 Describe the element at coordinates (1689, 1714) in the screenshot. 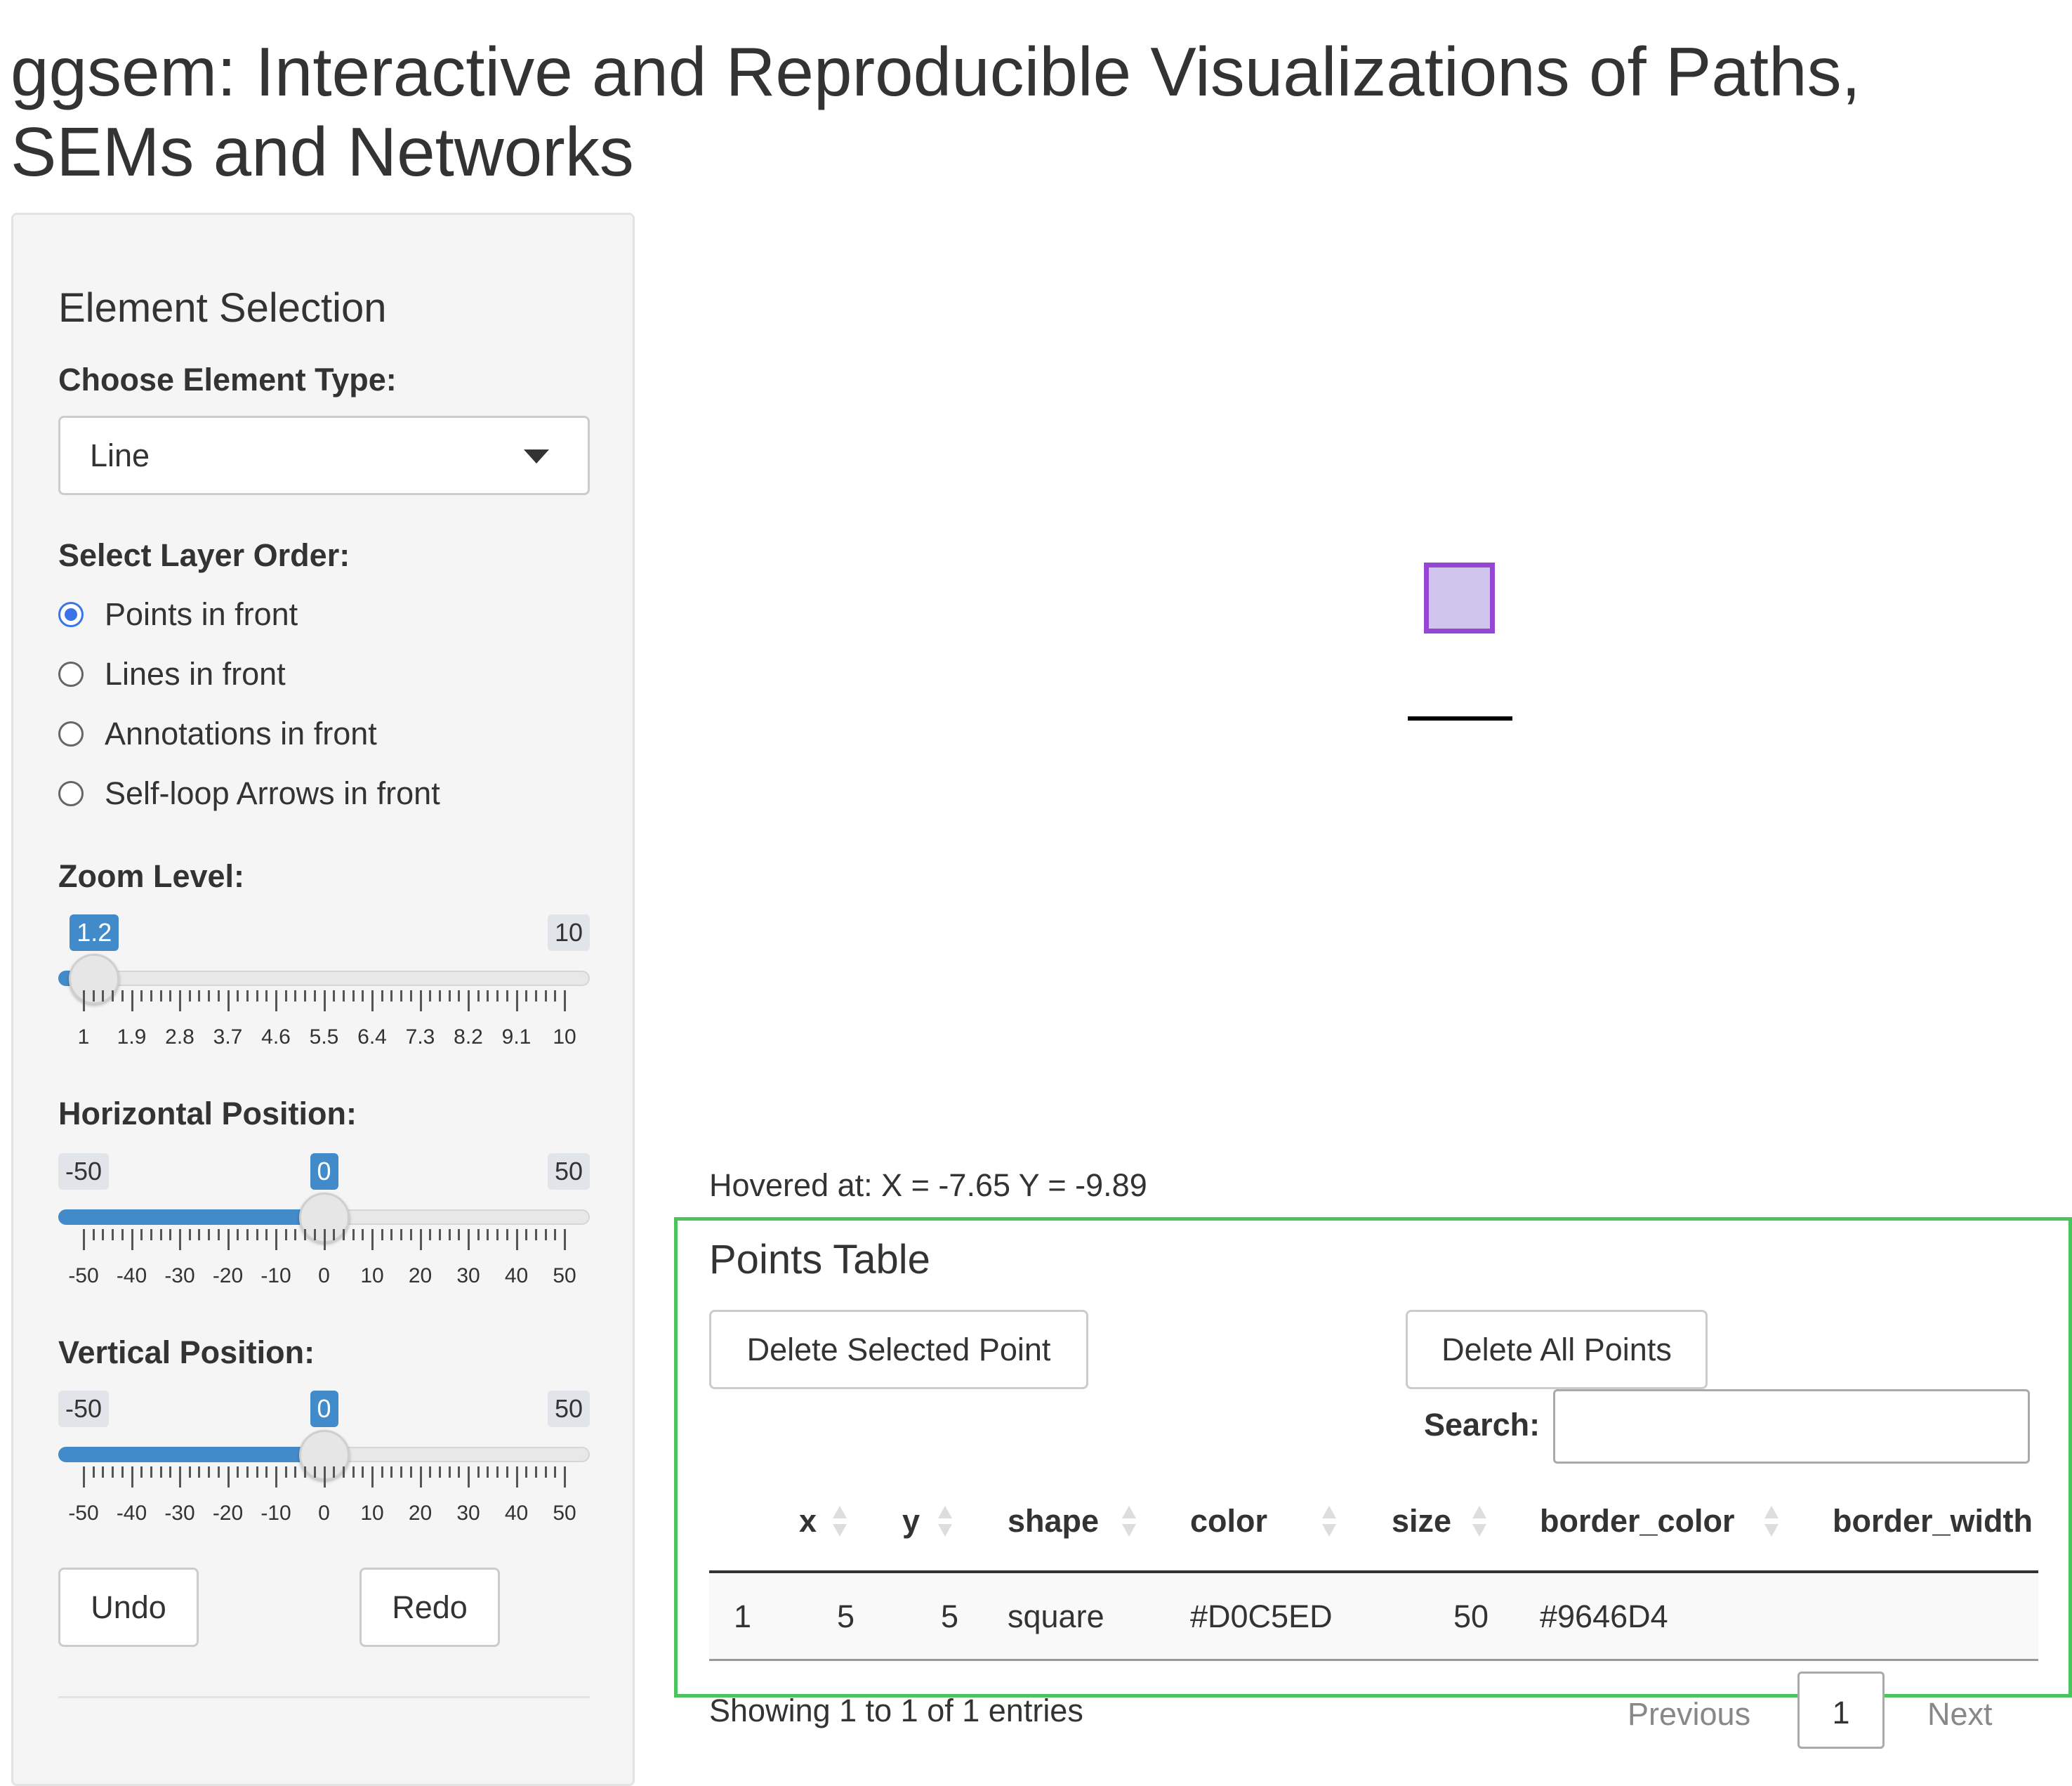

I see `previous-page-button: Previous` at that location.